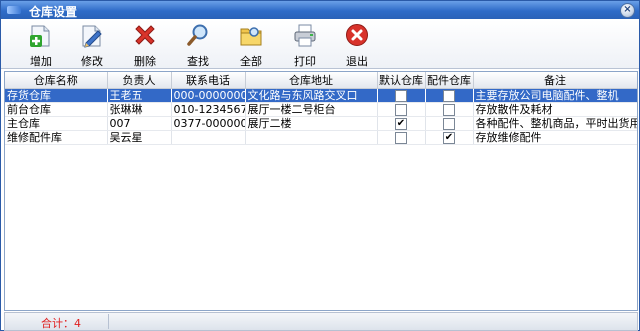  What do you see at coordinates (40, 36) in the screenshot?
I see `add-document-icon` at bounding box center [40, 36].